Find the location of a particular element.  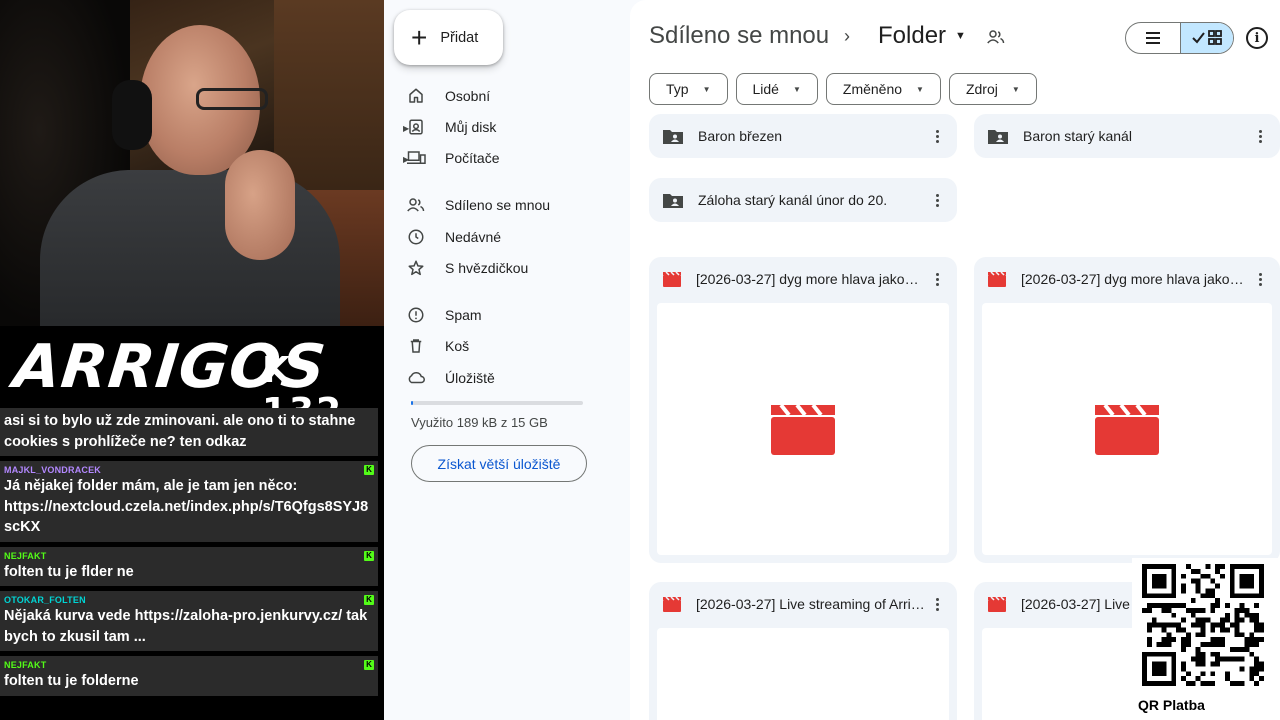

filter-label: Typ is located at coordinates (677, 89).